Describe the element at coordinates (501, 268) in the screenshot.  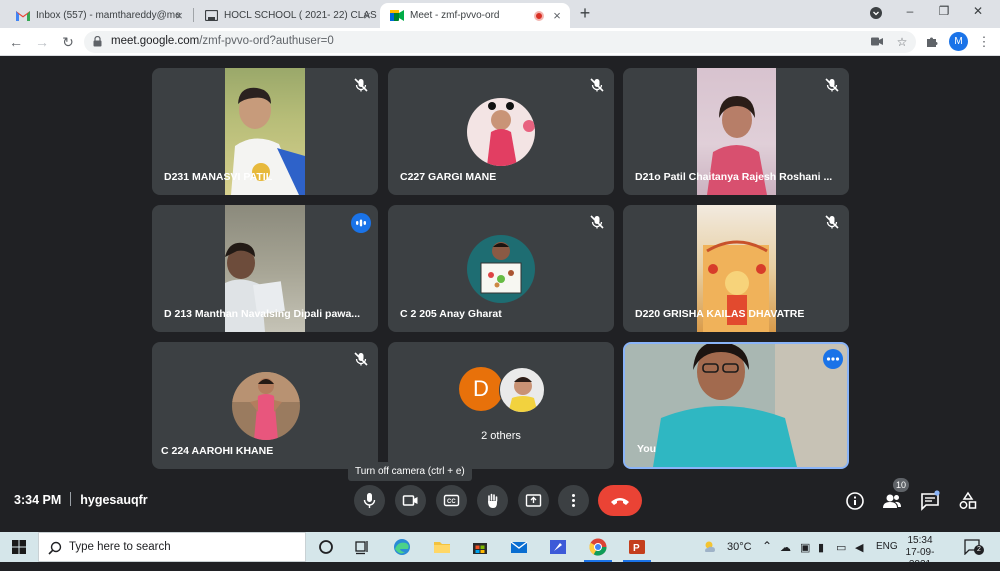
I see `participant-tile: C 2 205 Anay Gharat` at that location.